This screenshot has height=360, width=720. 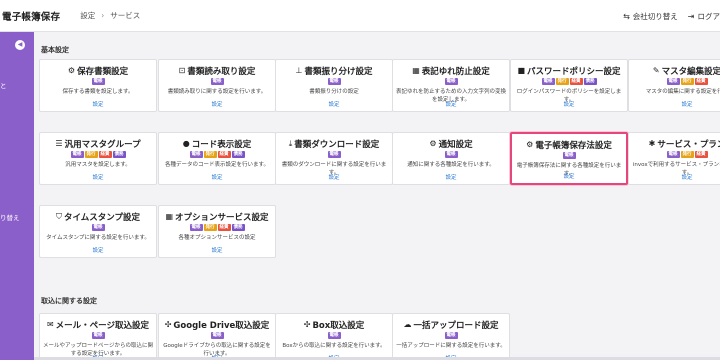 I want to click on header-actions: ⇆ 会社切り替え ⇥ ログア, so click(x=666, y=16).